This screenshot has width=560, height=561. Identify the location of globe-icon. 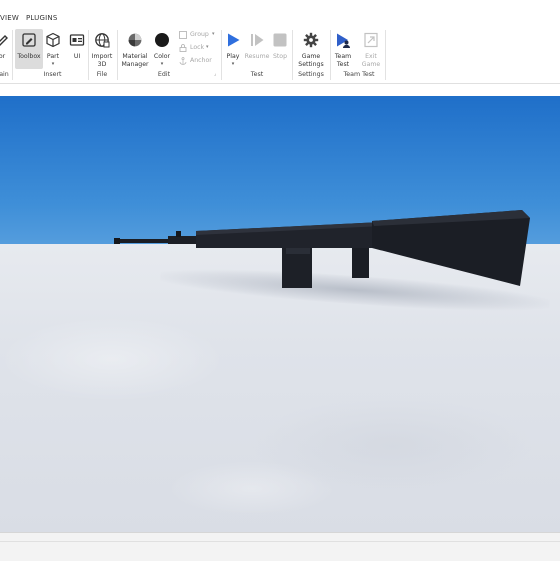
(102, 40).